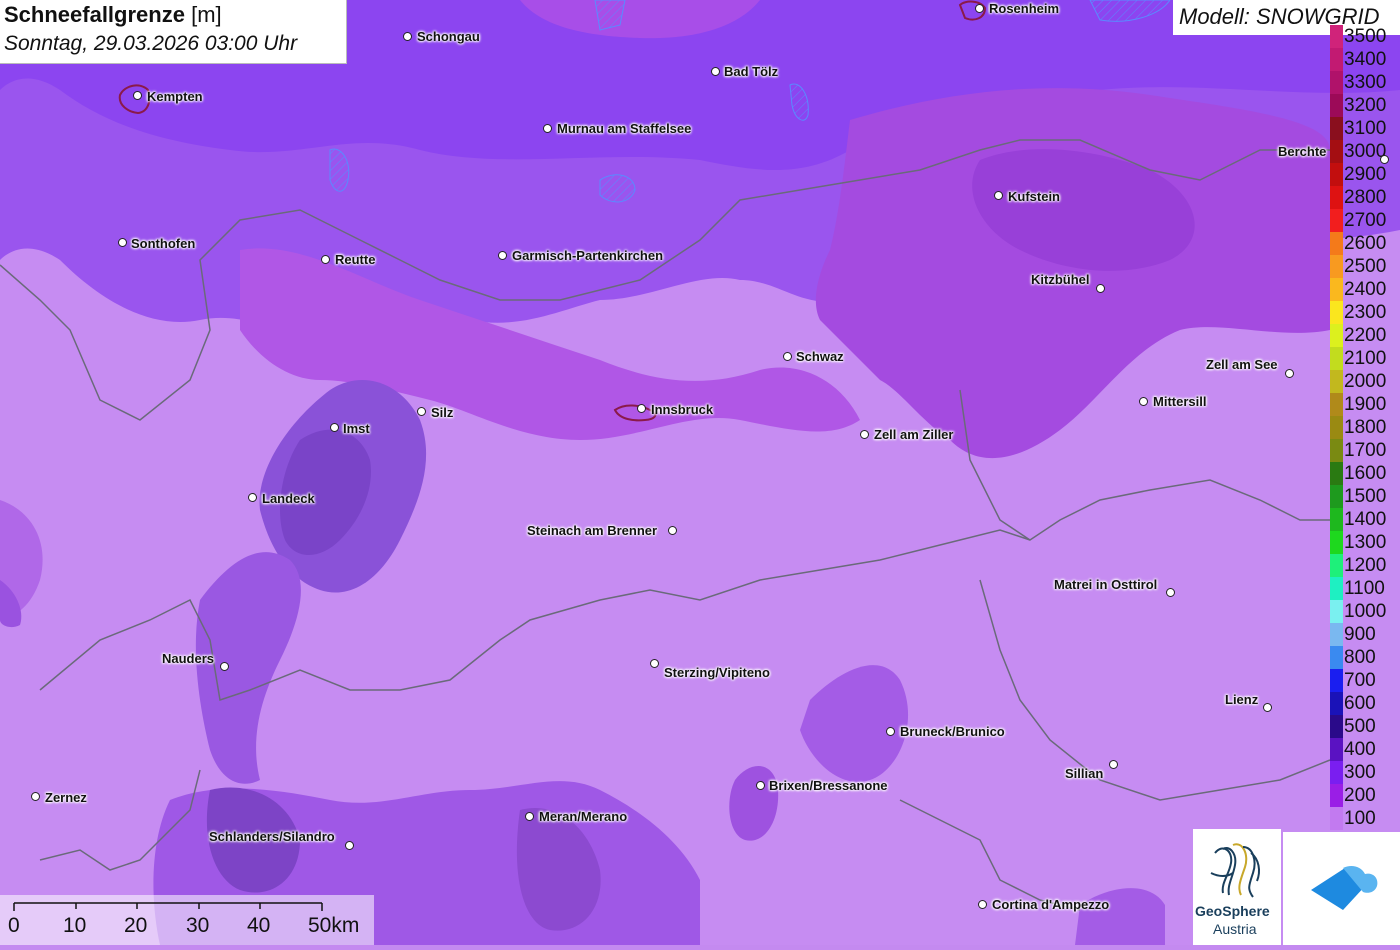  I want to click on legend-label: 2700, so click(1365, 220).